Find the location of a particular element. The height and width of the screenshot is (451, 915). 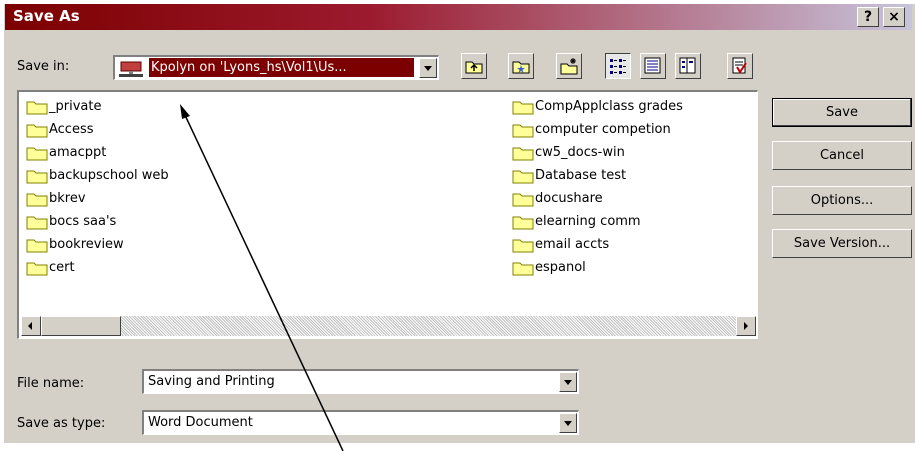

annotation-arrow is located at coordinates (262, 277).